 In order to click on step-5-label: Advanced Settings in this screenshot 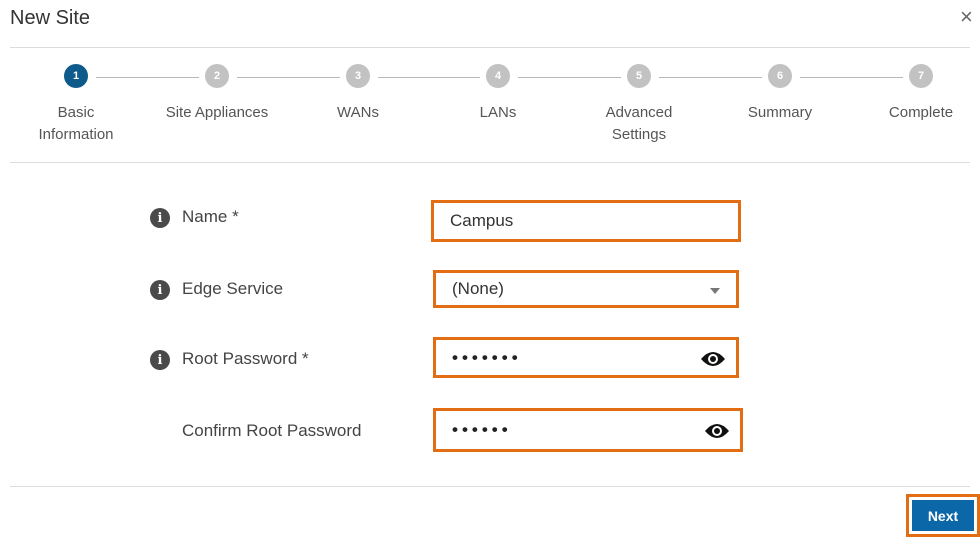, I will do `click(639, 124)`.